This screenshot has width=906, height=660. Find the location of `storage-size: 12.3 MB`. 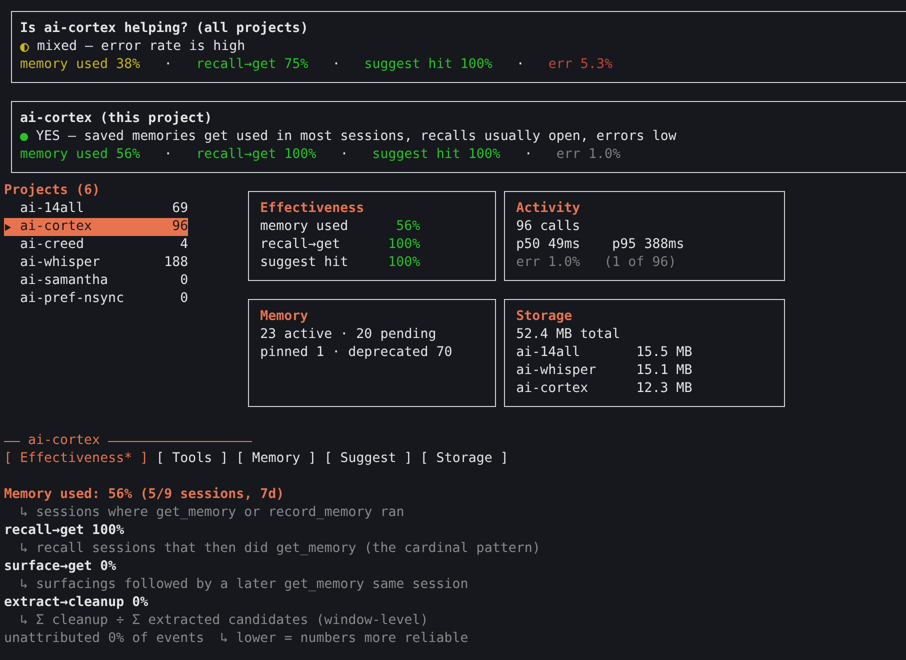

storage-size: 12.3 MB is located at coordinates (664, 389).